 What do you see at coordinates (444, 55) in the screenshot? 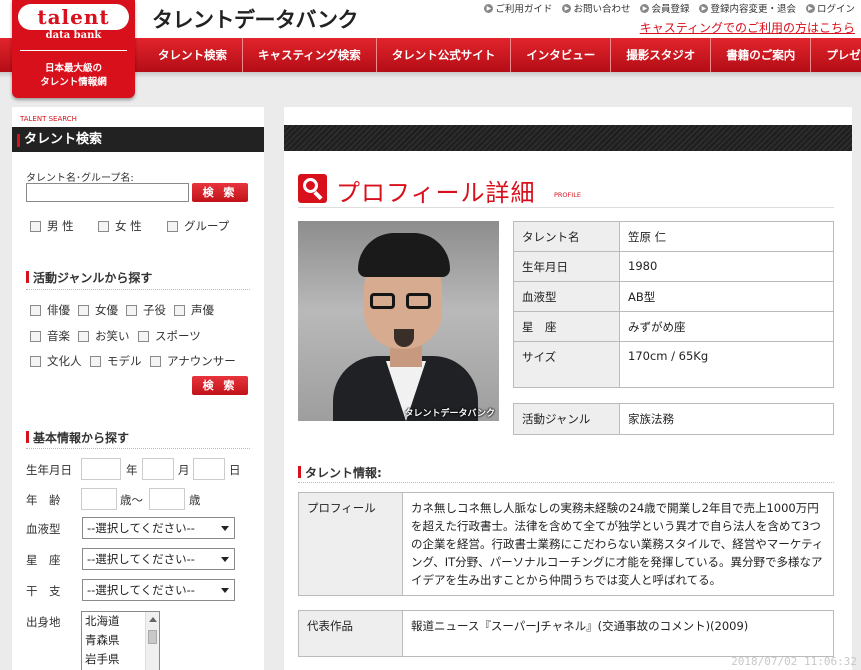
I see `nav-official-site: タレント公式サイト` at bounding box center [444, 55].